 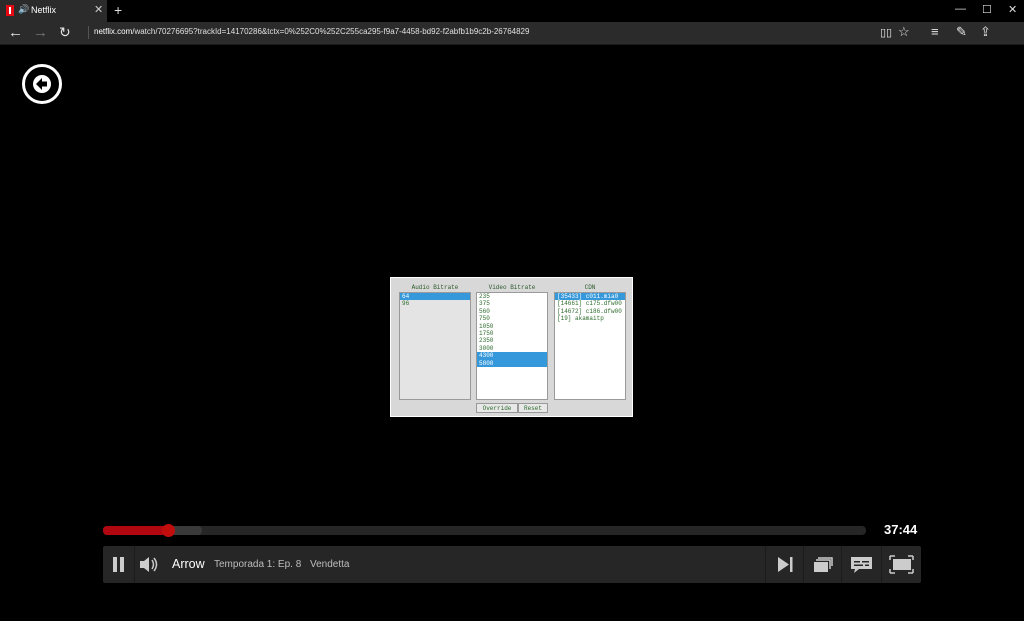 What do you see at coordinates (512, 311) in the screenshot?
I see `video-bitrate-option: 560` at bounding box center [512, 311].